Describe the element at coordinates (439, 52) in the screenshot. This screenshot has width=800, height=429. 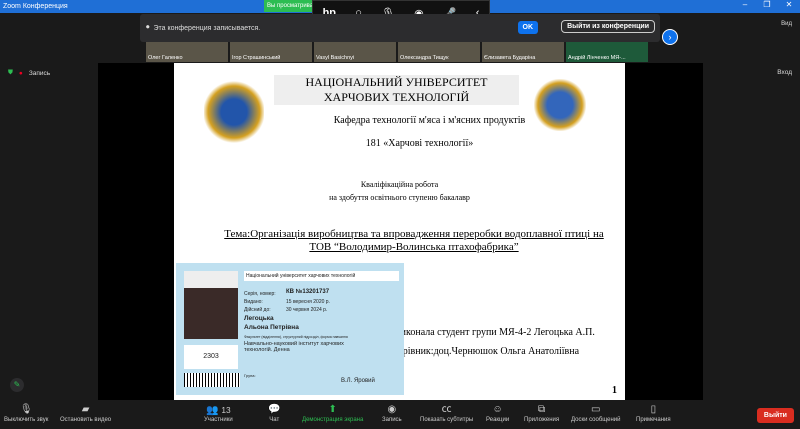
I see `participant-tile: Олександра Тищук` at that location.